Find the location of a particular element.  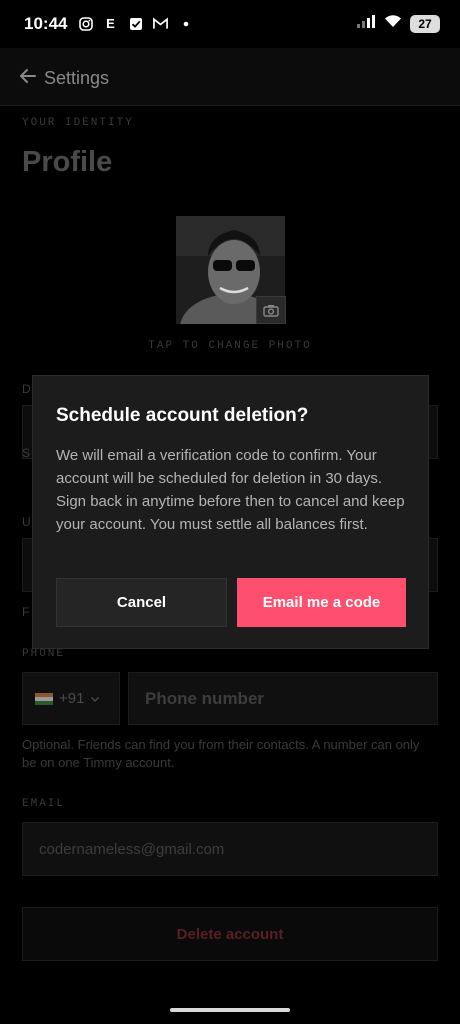

camera-icon is located at coordinates (271, 310).